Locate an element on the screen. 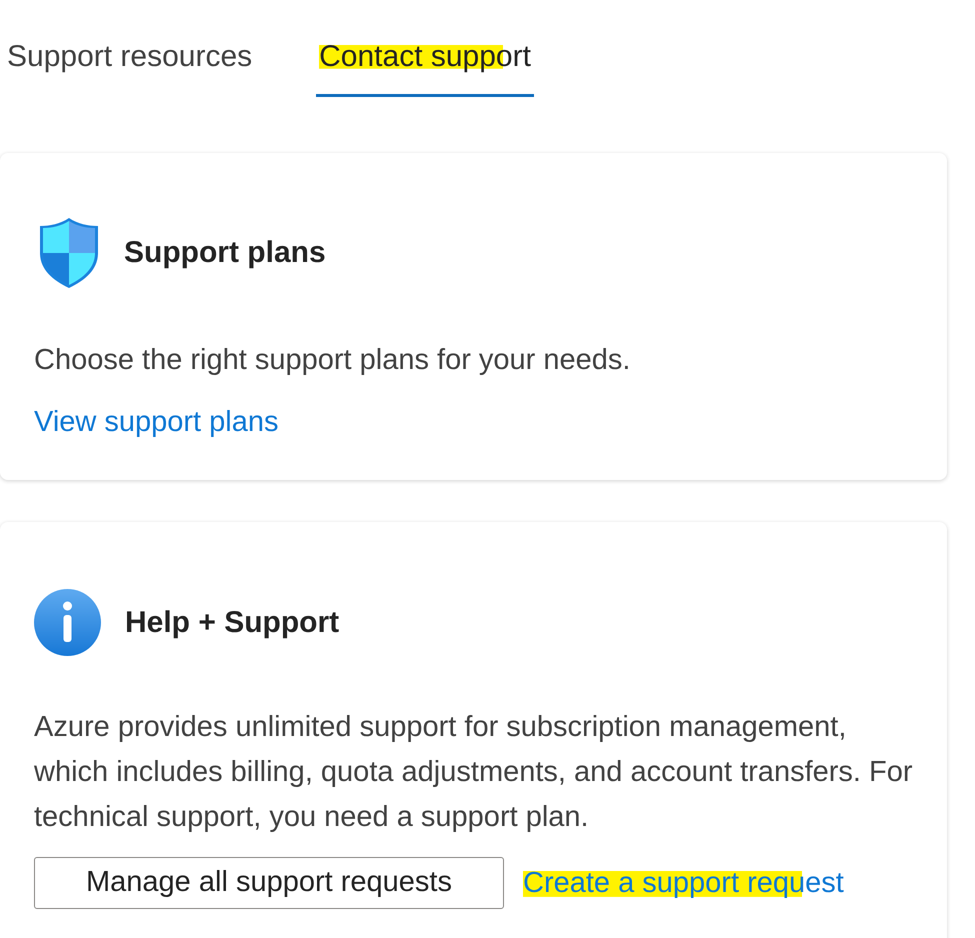  card-title: Support plans is located at coordinates (225, 253).